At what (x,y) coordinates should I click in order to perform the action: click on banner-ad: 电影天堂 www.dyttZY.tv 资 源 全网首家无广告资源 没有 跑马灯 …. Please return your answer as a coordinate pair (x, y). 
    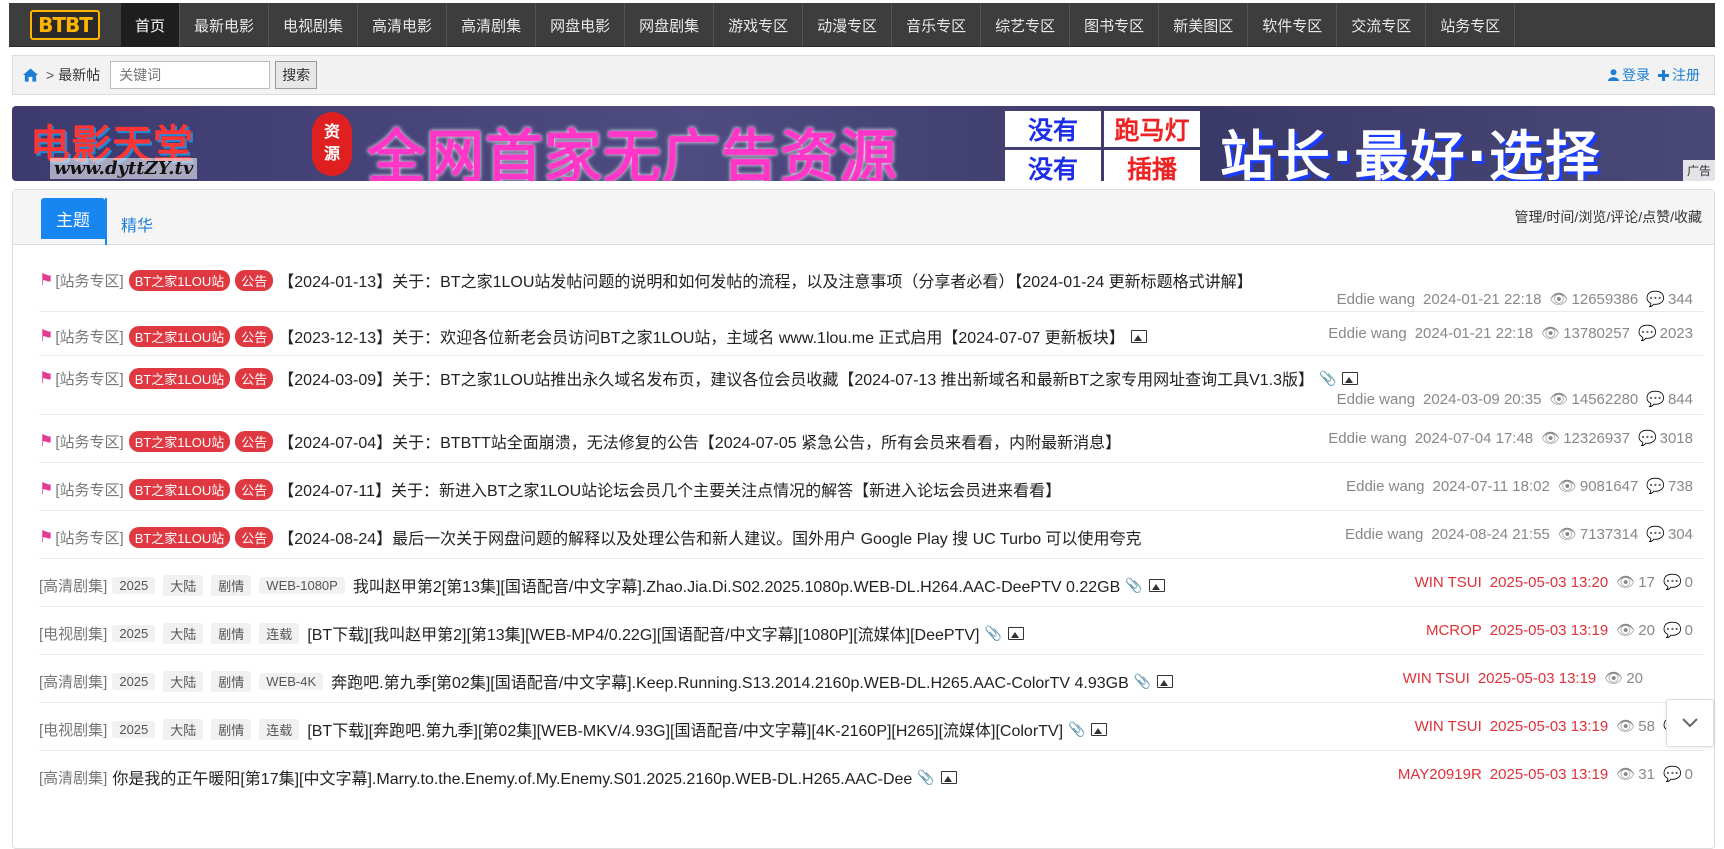
    Looking at the image, I should click on (863, 143).